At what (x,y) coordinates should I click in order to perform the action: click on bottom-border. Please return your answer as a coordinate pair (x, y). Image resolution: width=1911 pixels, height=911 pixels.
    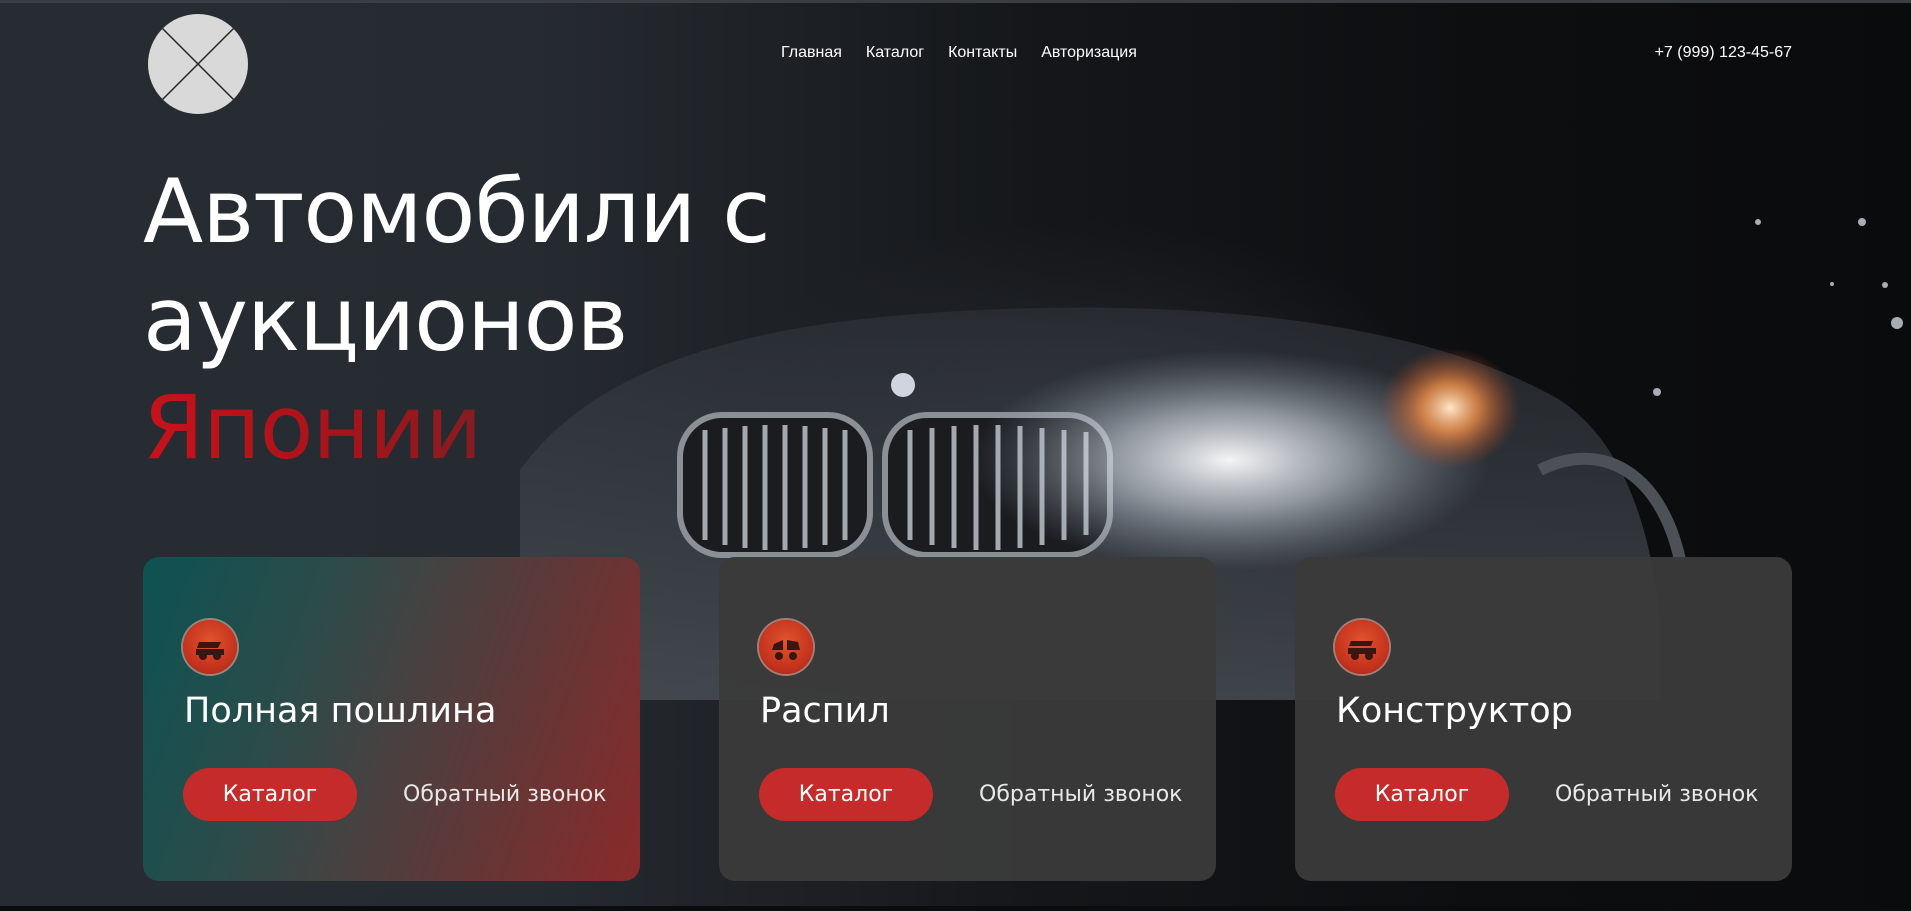
    Looking at the image, I should click on (955, 908).